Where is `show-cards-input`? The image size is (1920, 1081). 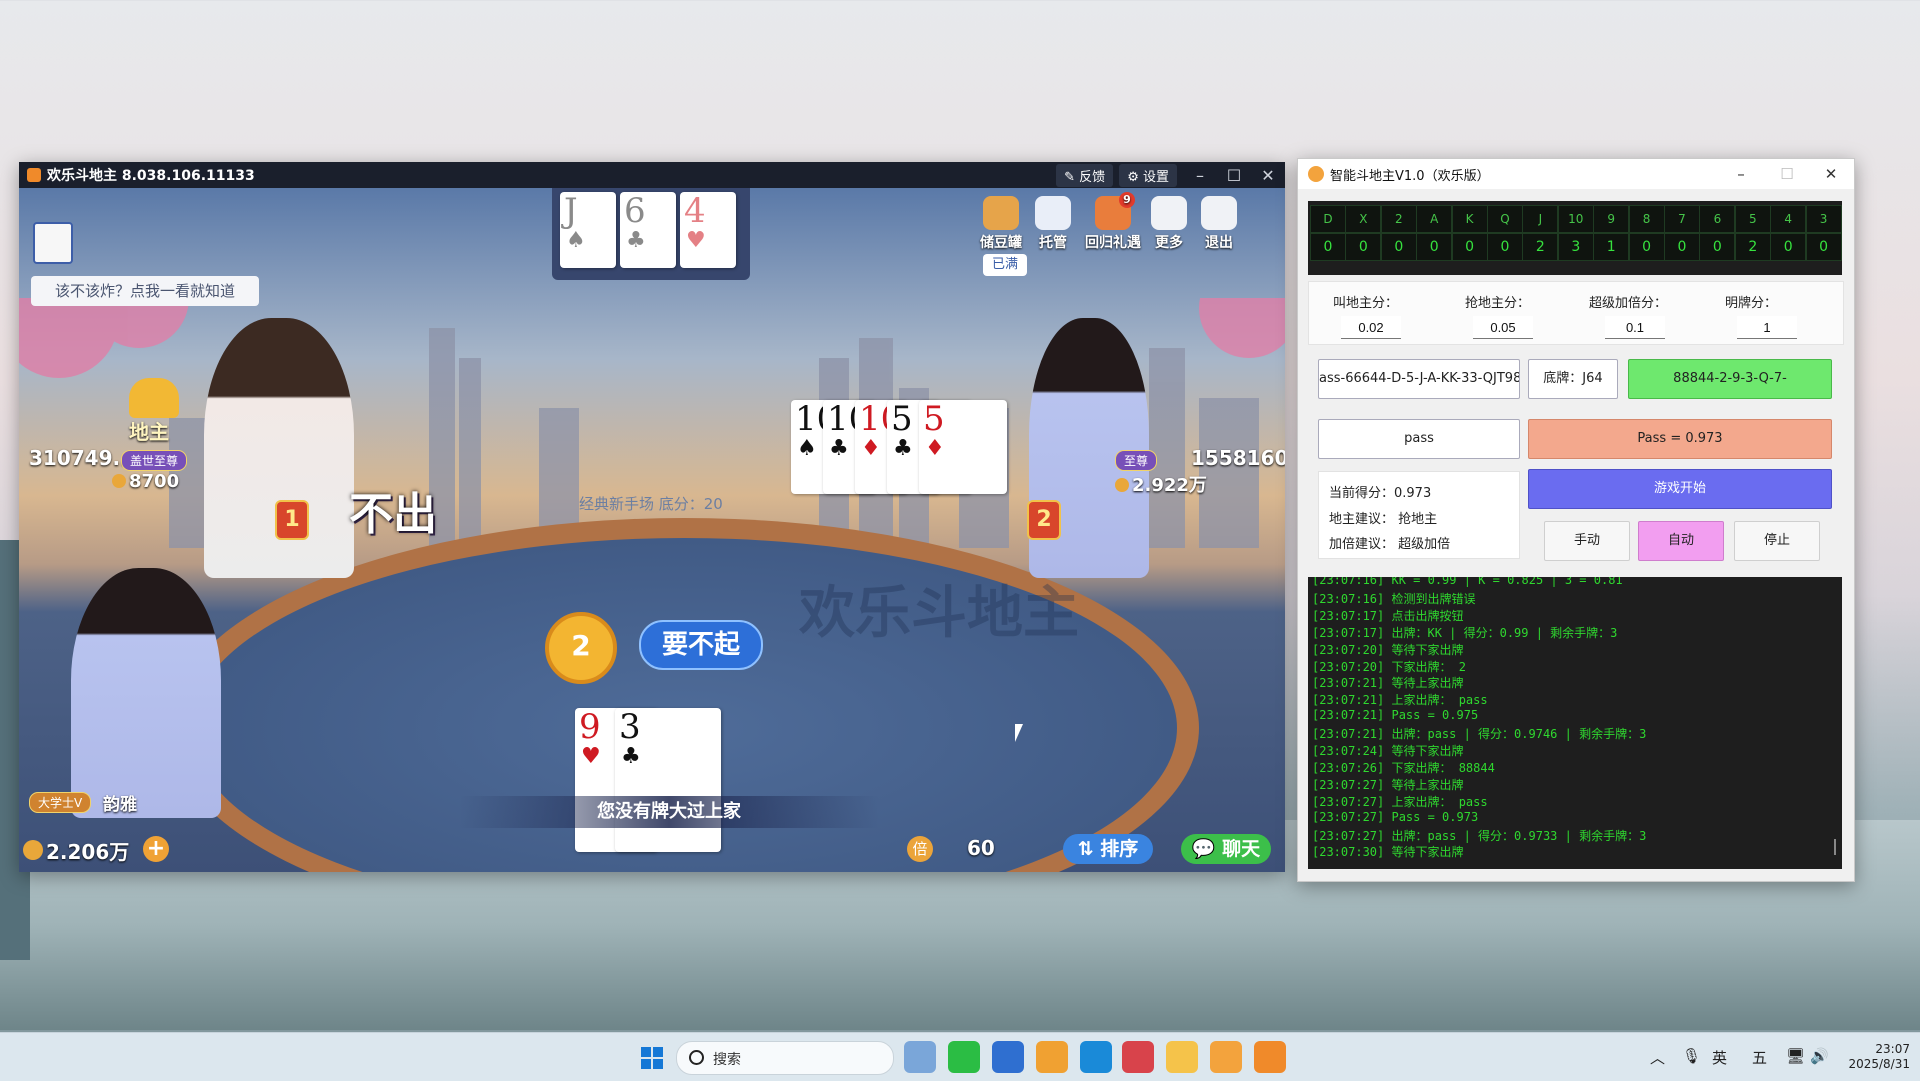 show-cards-input is located at coordinates (1767, 327).